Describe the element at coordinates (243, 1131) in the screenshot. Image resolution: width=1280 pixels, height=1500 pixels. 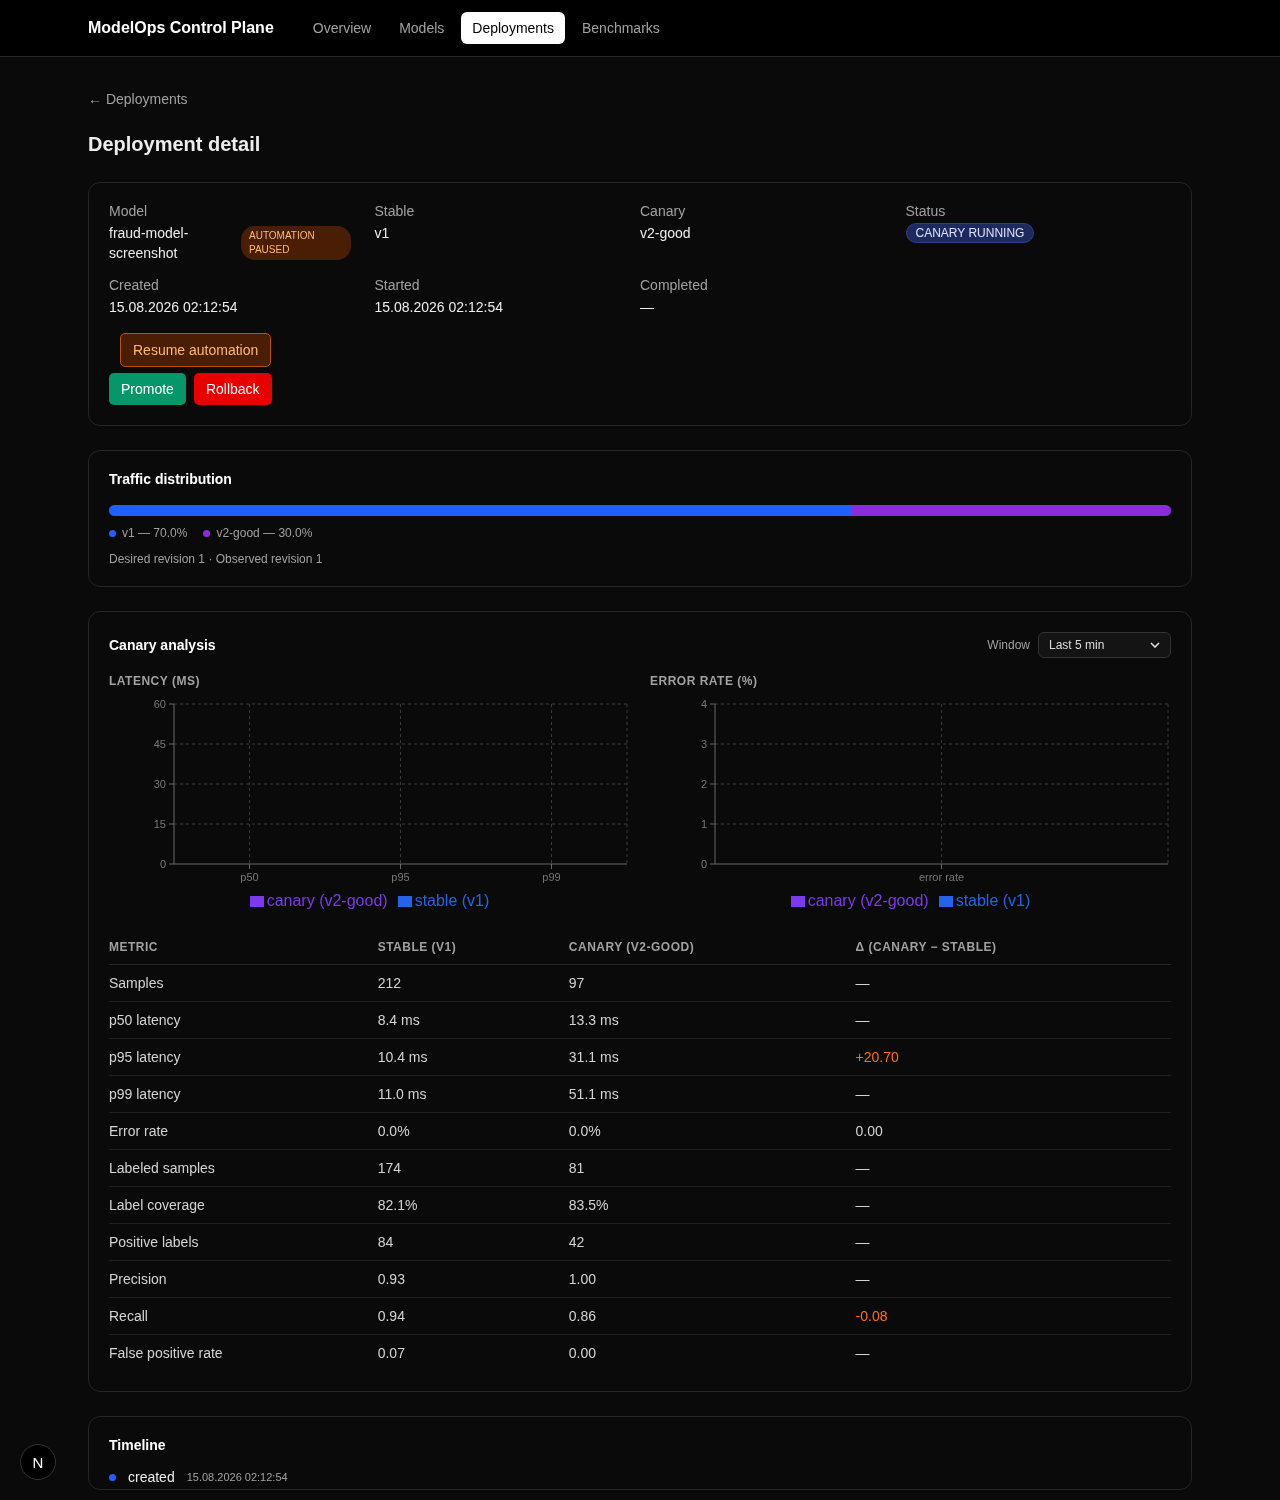
I see `table-cell: Error rate` at that location.